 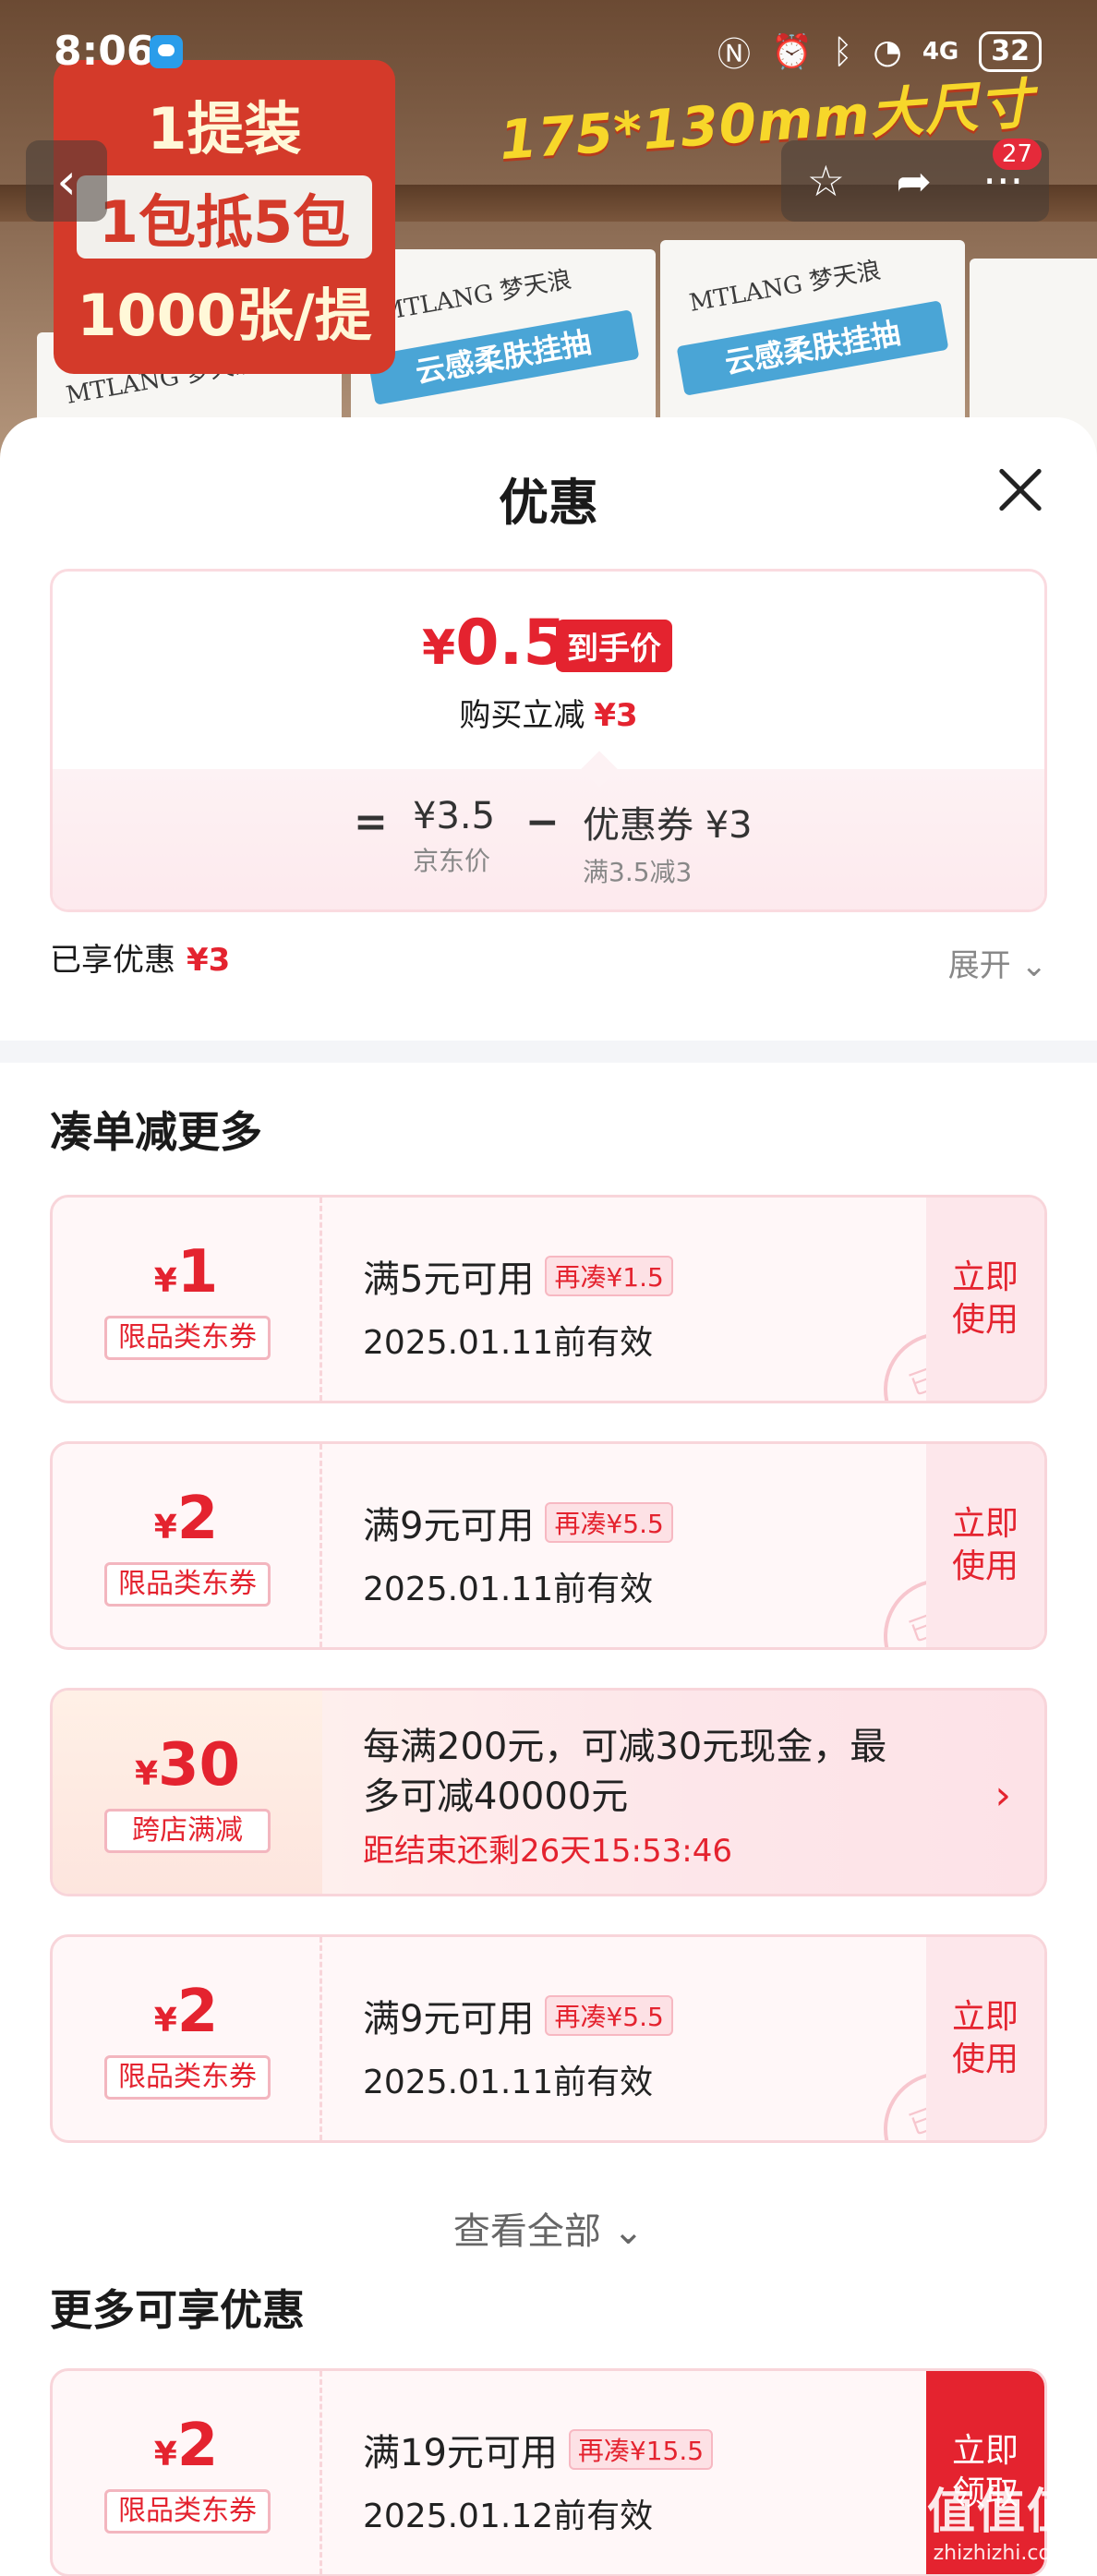 What do you see at coordinates (543, 822) in the screenshot?
I see `minus-sign: −` at bounding box center [543, 822].